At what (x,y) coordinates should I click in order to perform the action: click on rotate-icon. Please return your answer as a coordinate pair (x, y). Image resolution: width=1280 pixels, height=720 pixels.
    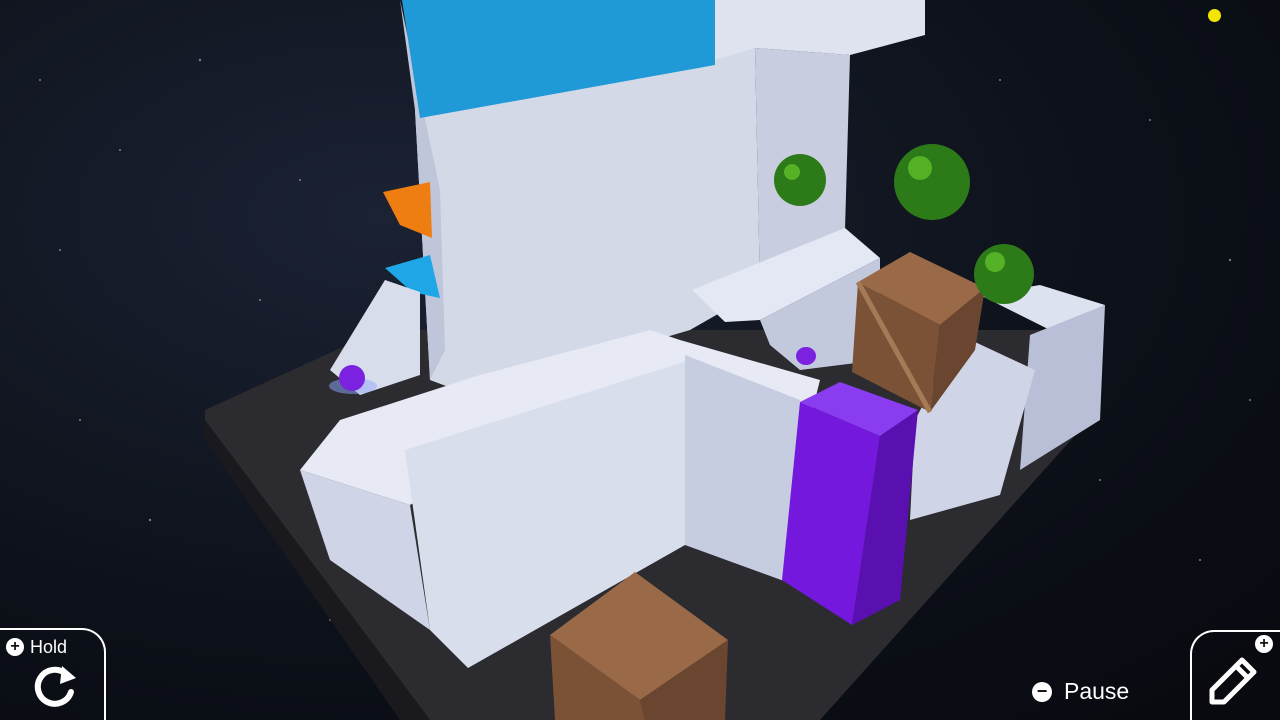
    Looking at the image, I should click on (54, 687).